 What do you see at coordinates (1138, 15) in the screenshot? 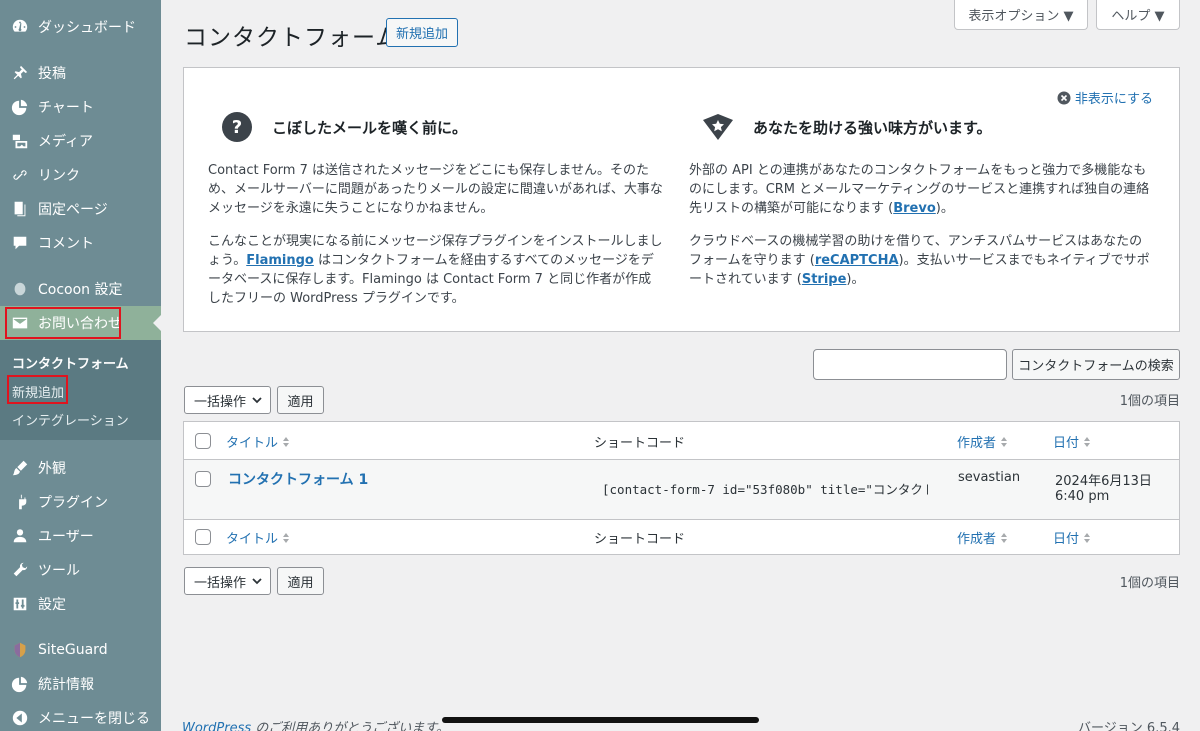
I see `help-button: ヘルプ ▼` at bounding box center [1138, 15].